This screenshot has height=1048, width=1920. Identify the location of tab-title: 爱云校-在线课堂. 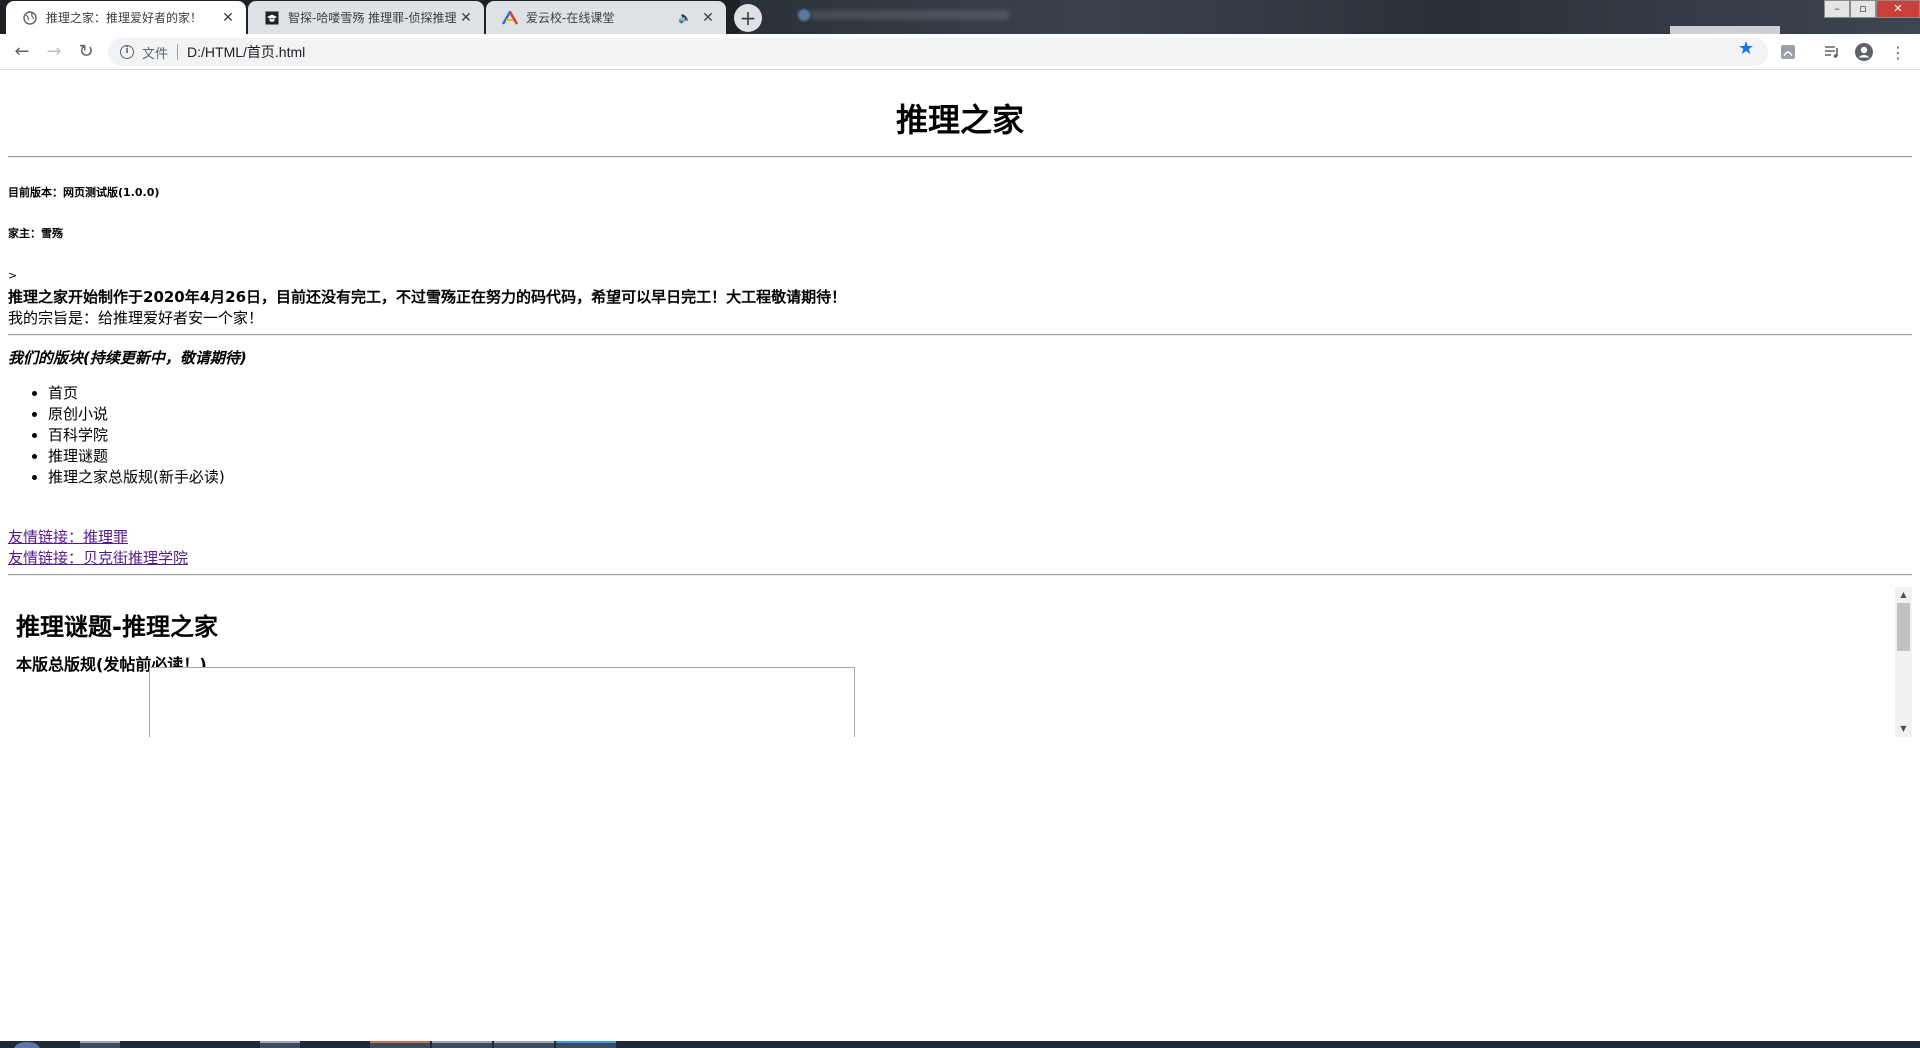
(570, 18).